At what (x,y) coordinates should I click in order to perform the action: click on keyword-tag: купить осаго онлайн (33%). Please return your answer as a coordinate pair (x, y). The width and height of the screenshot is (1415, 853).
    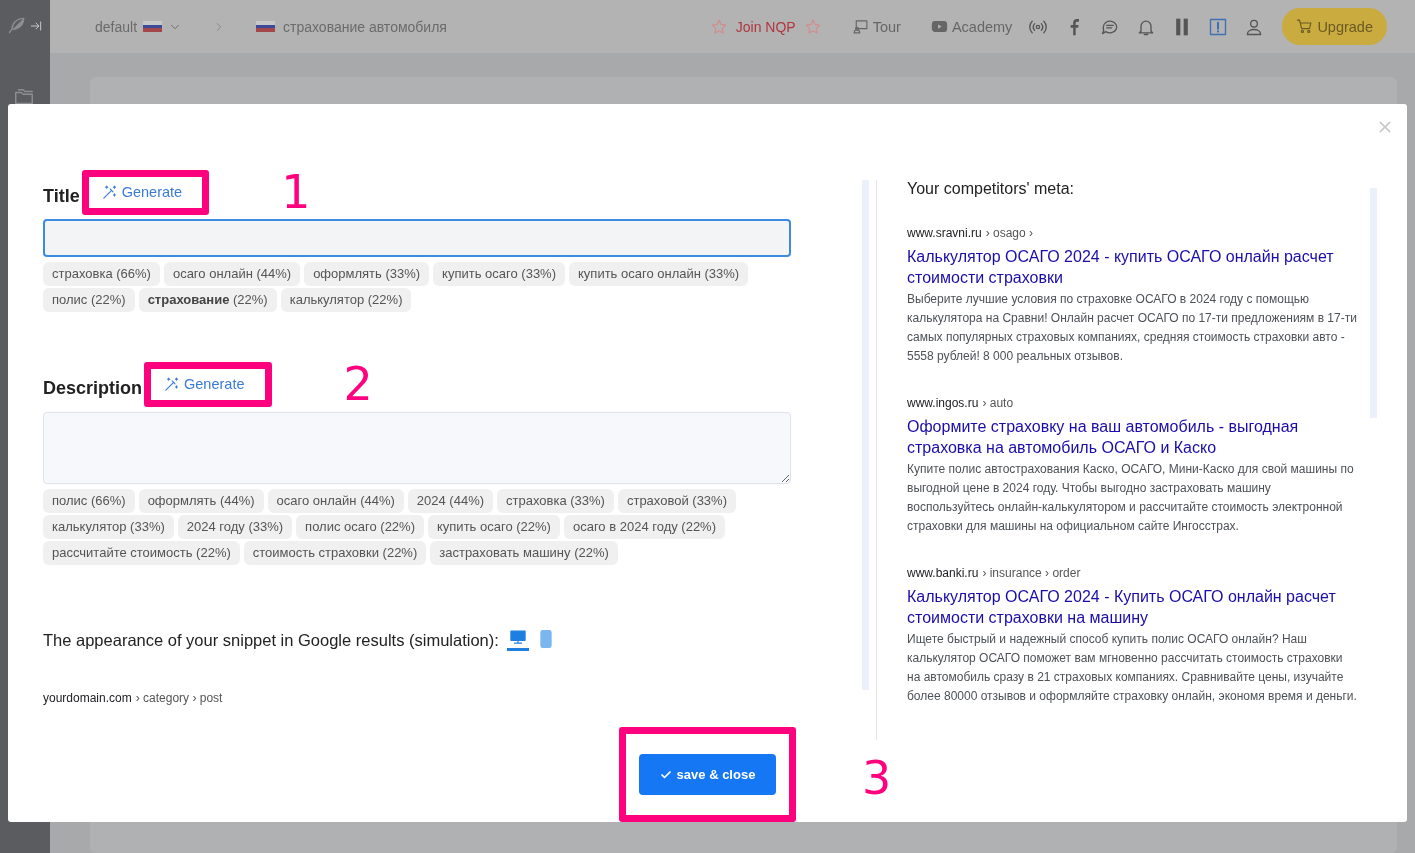
    Looking at the image, I should click on (659, 274).